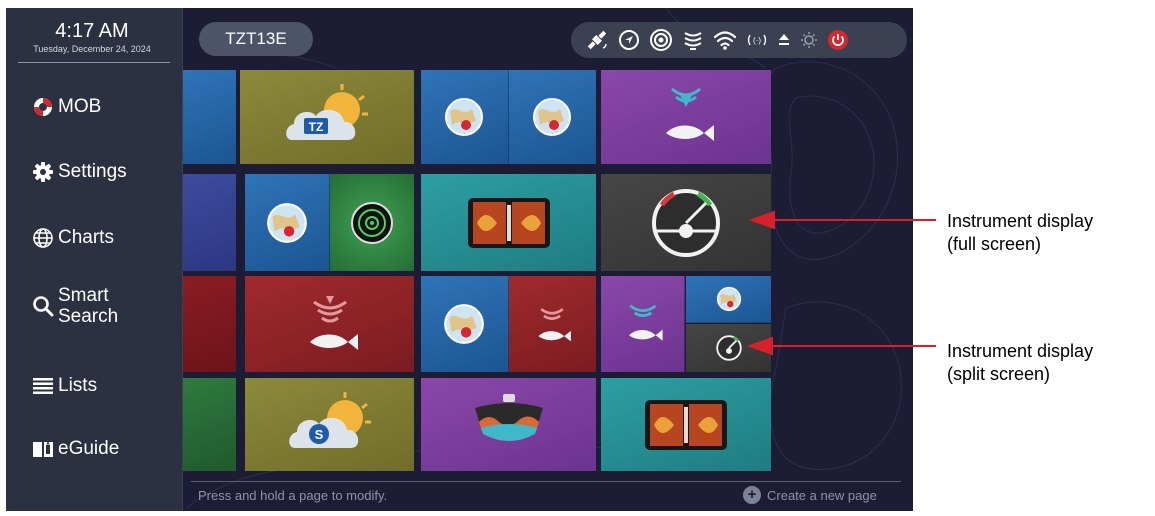  What do you see at coordinates (1020, 363) in the screenshot?
I see `callout-instrument-split: Instrument display (split screen)` at bounding box center [1020, 363].